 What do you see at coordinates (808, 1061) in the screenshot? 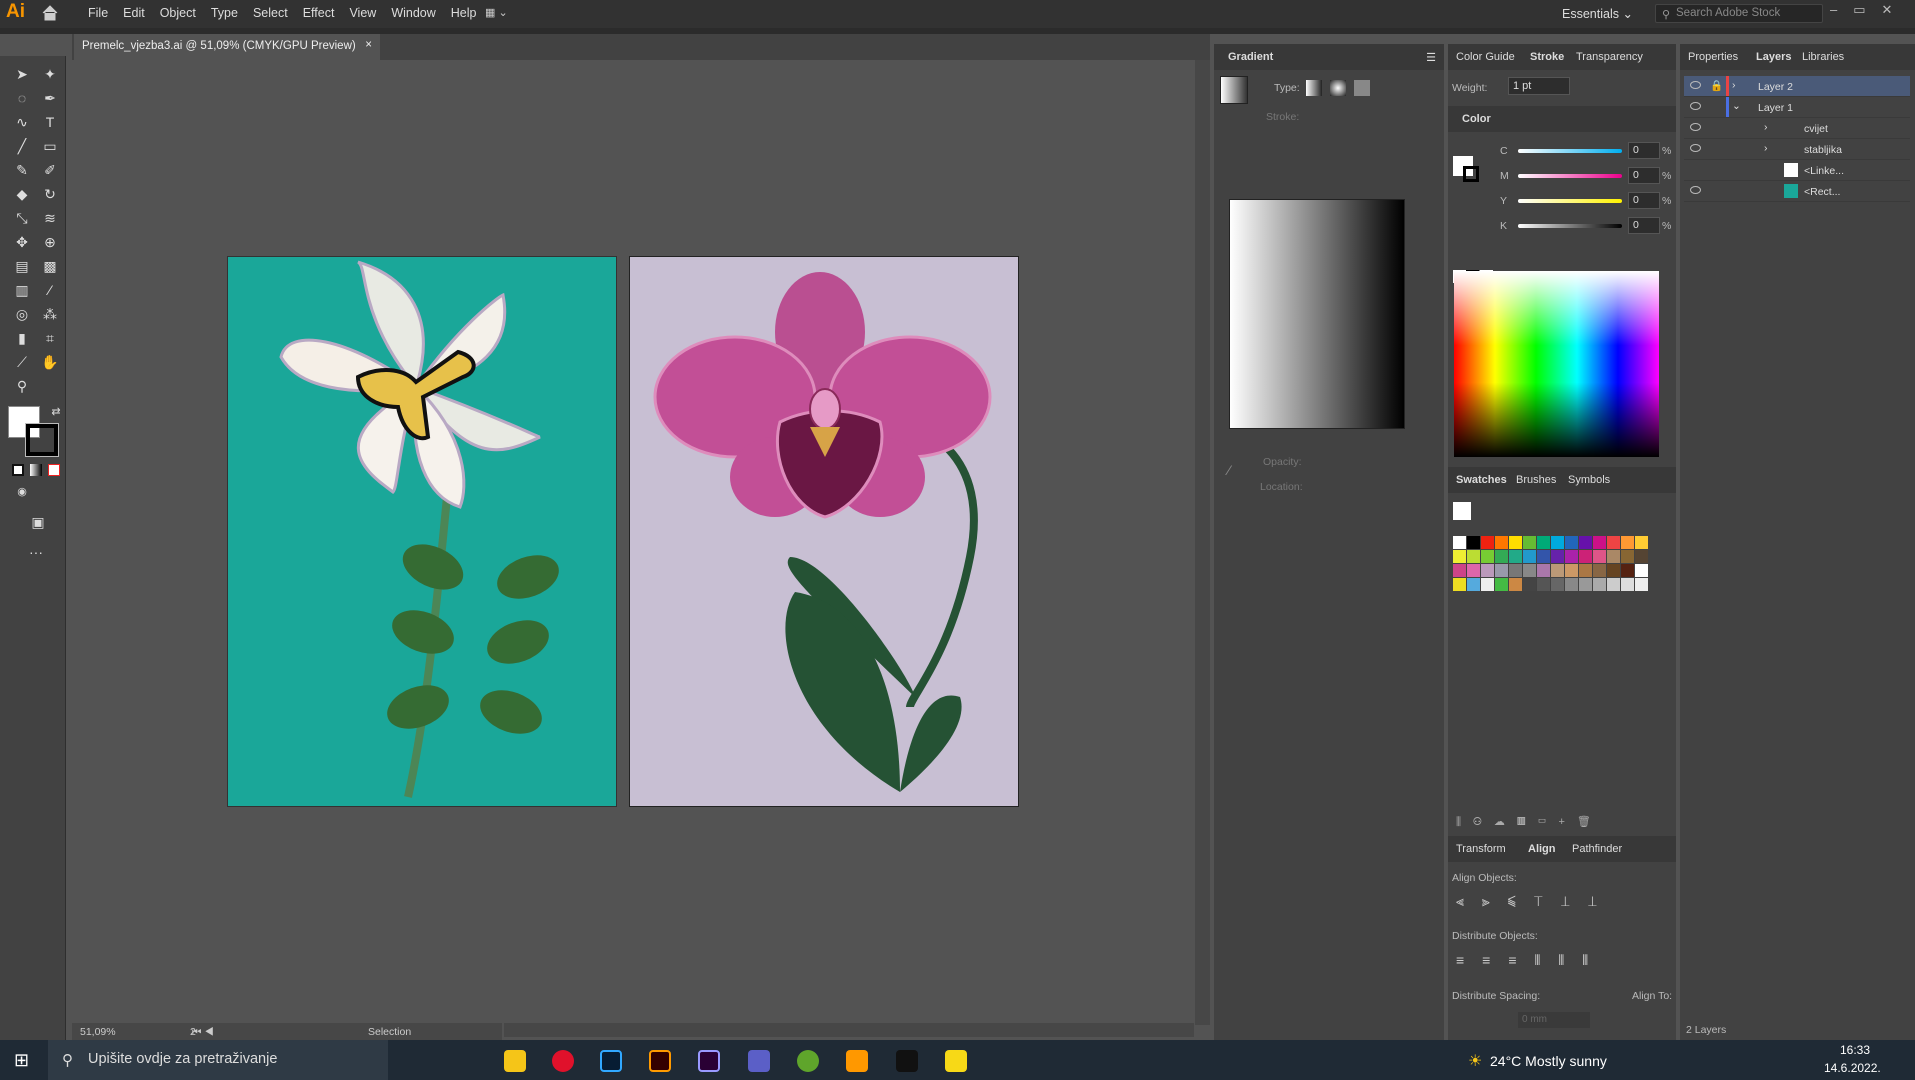
I see `utorrent-icon` at bounding box center [808, 1061].